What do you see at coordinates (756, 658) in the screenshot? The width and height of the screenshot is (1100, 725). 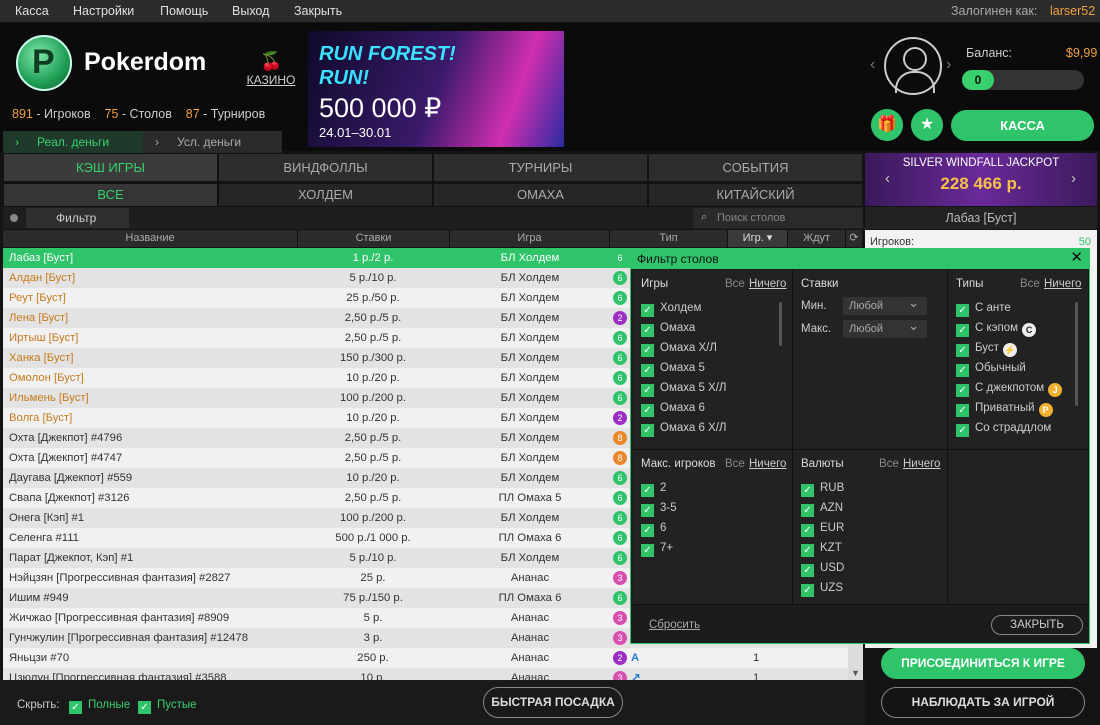 I see `row-players: 1` at bounding box center [756, 658].